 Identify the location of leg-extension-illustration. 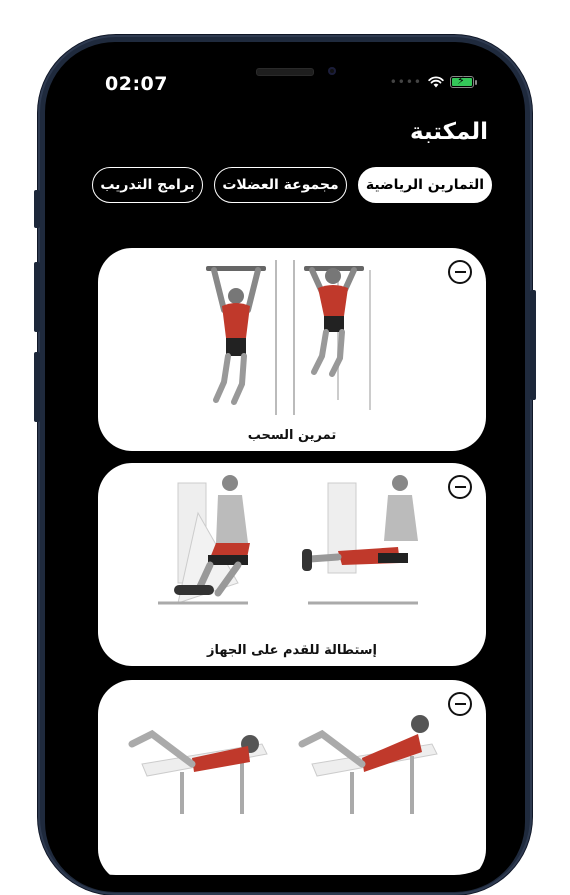
(288, 540).